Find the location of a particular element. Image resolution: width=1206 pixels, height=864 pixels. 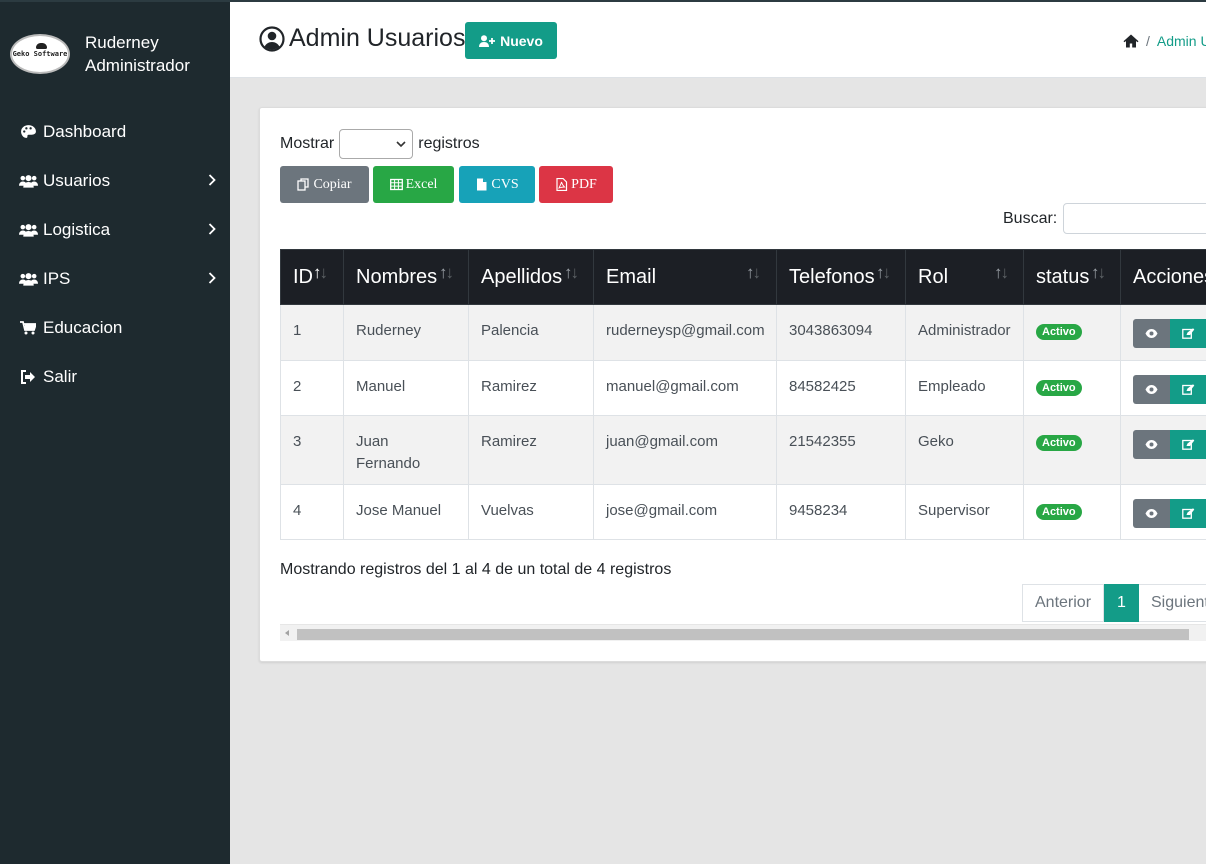

cell-email: ruderneysp@gmail.com is located at coordinates (685, 332).